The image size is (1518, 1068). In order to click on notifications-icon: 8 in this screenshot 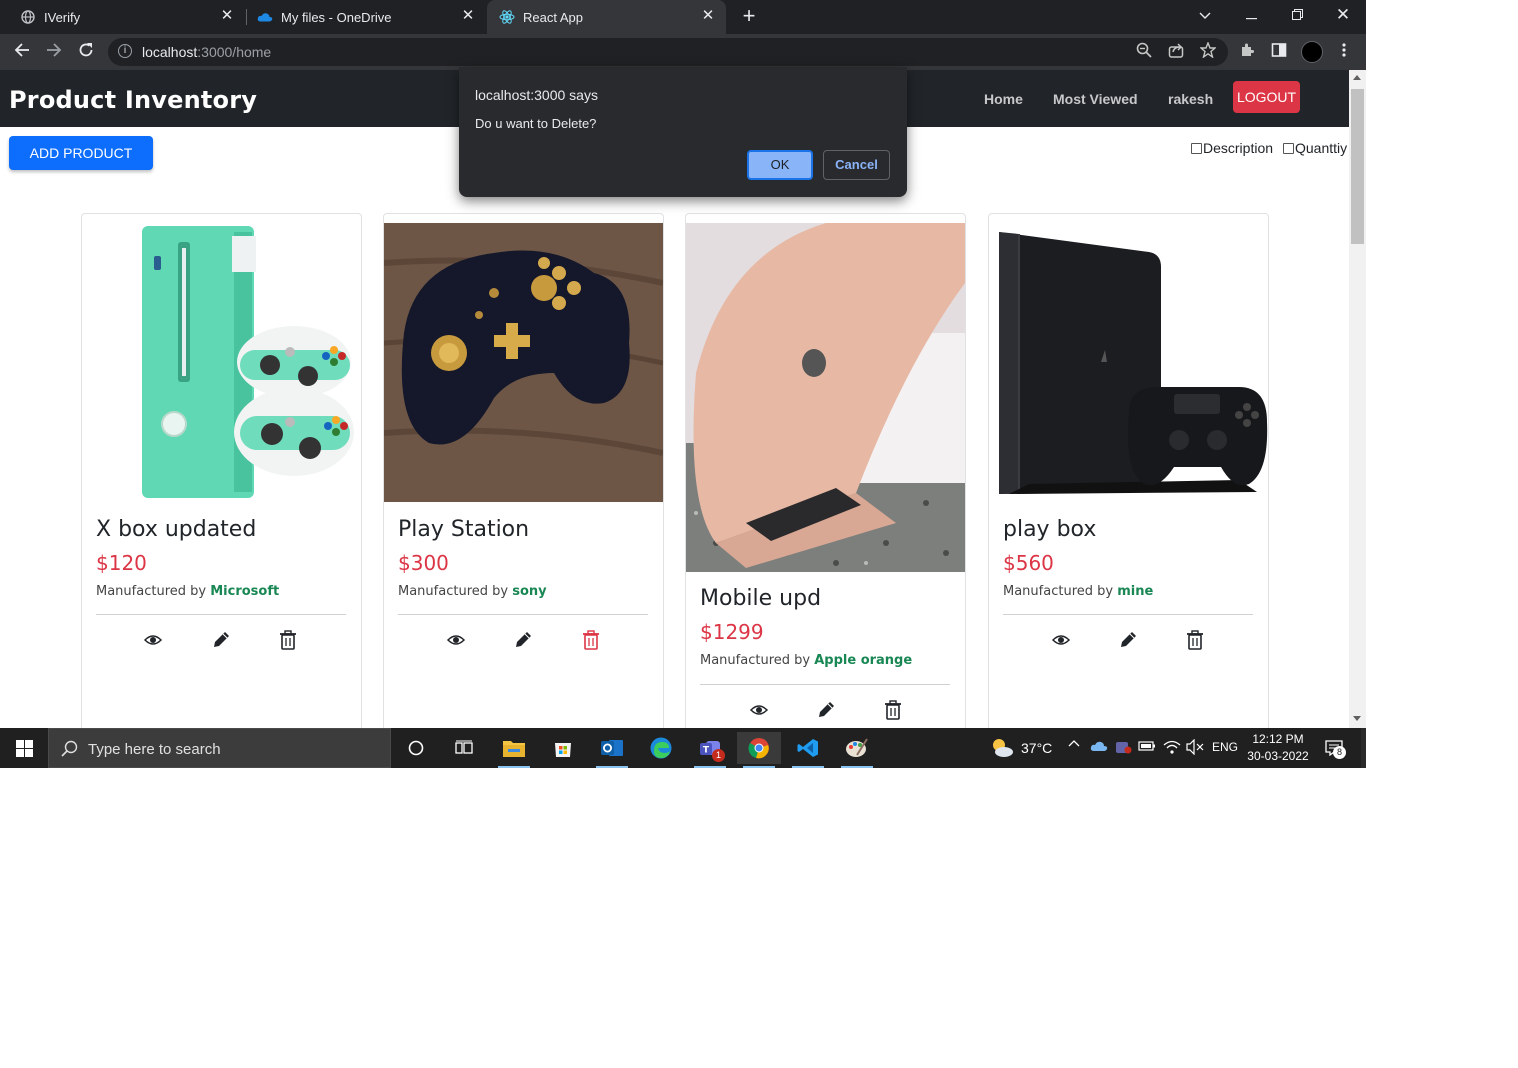, I will do `click(1335, 749)`.